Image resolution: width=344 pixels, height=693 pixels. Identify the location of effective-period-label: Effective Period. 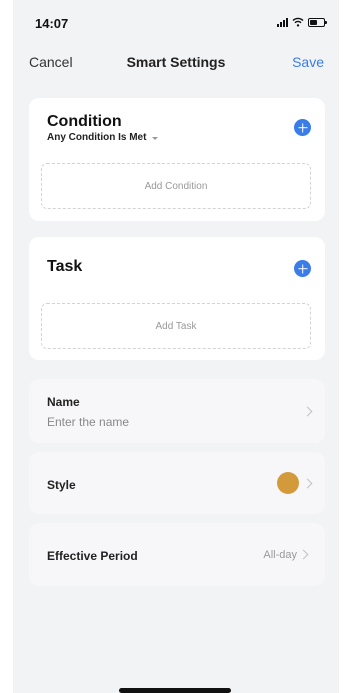
(92, 556).